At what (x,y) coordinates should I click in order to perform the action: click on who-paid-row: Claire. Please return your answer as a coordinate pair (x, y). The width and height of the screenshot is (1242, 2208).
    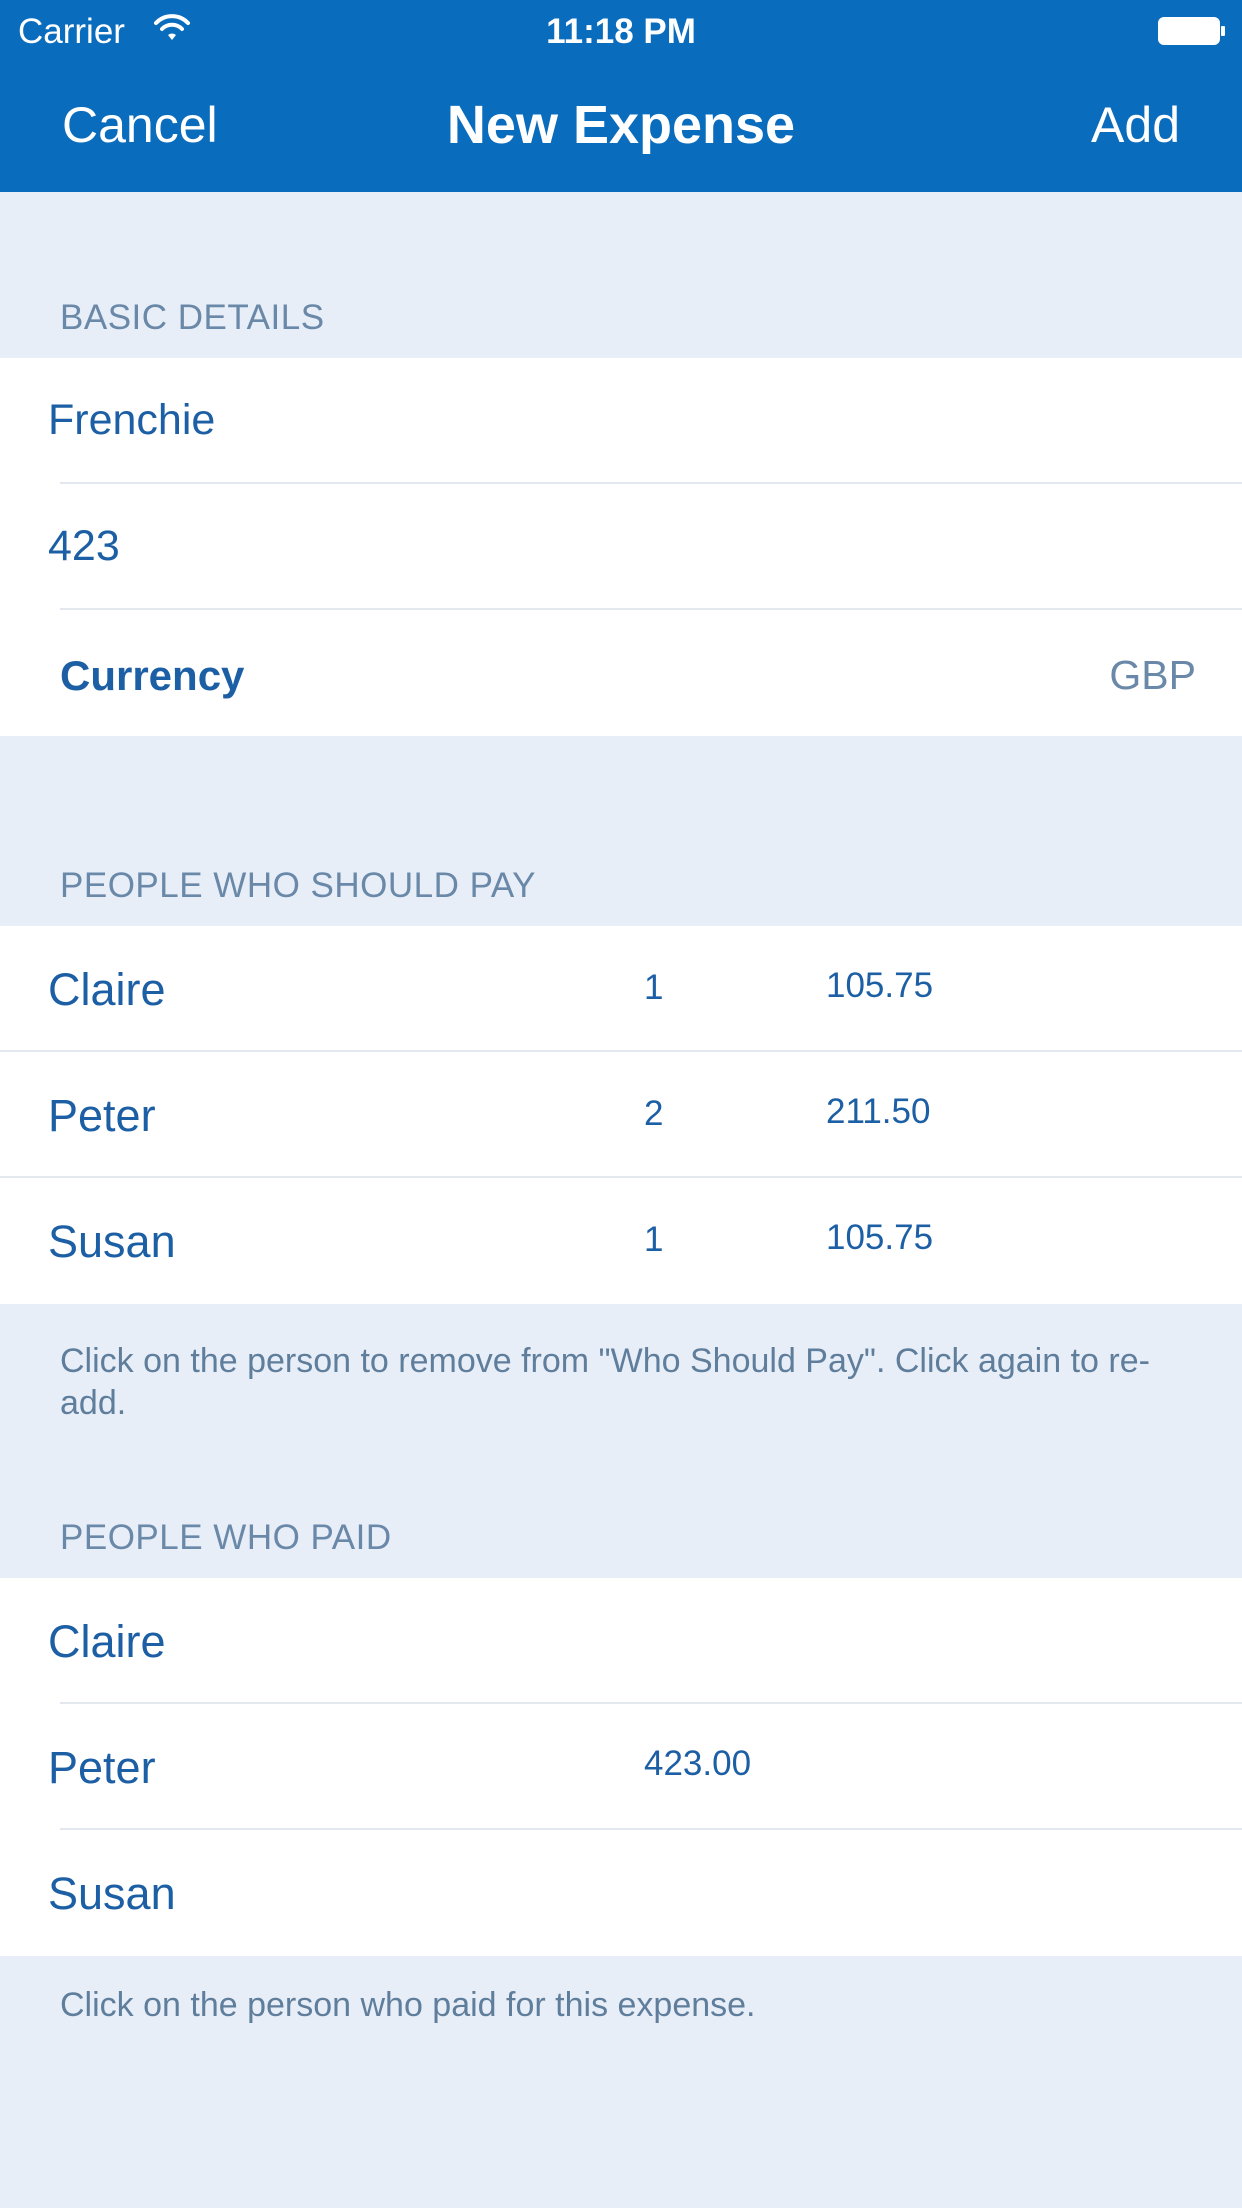
    Looking at the image, I should click on (621, 1641).